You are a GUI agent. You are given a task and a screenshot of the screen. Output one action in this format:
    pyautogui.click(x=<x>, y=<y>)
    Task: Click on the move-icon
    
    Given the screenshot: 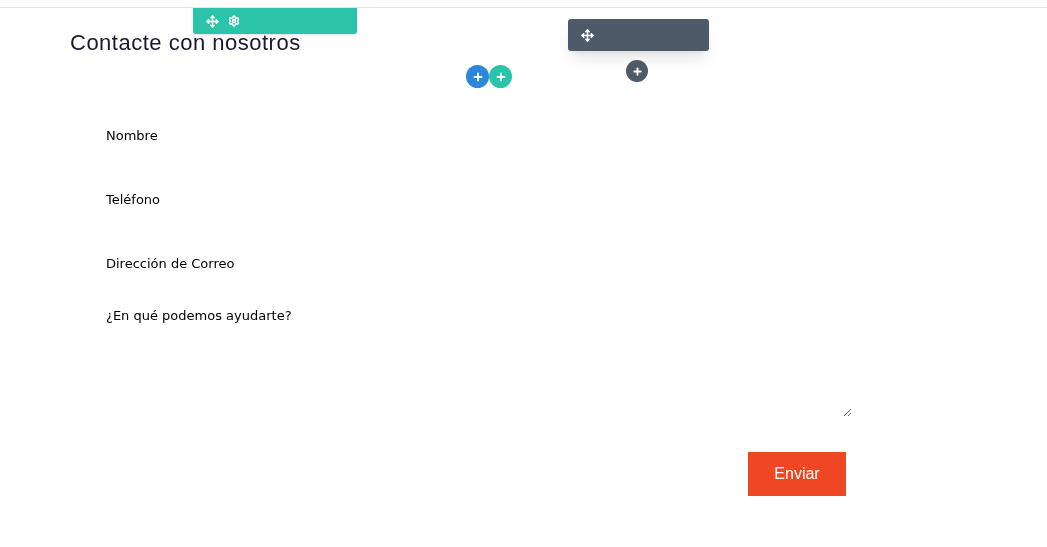 What is the action you would take?
    pyautogui.click(x=587, y=35)
    